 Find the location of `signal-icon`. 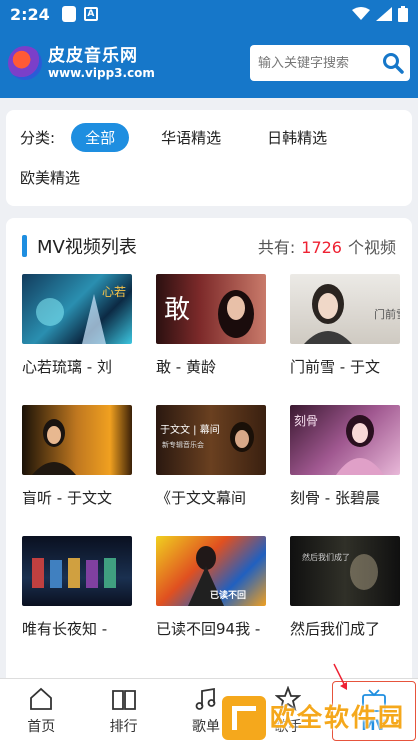

signal-icon is located at coordinates (384, 14).